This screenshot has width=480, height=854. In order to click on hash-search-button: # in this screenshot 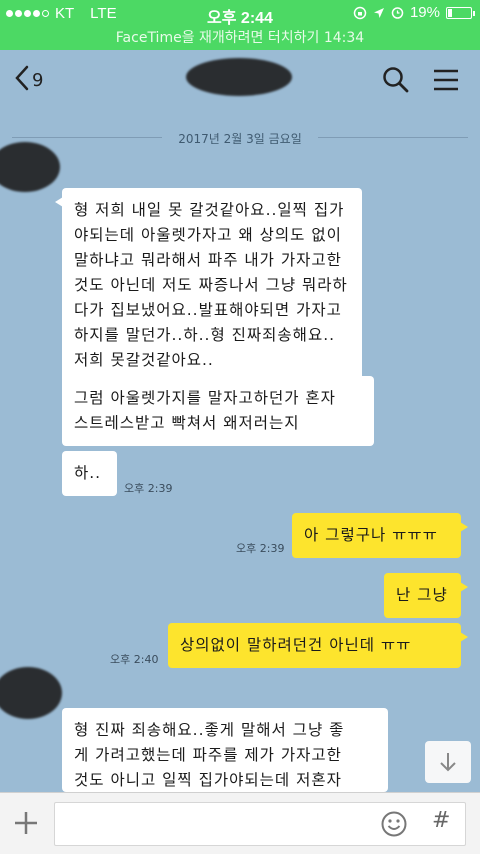, I will do `click(441, 820)`.